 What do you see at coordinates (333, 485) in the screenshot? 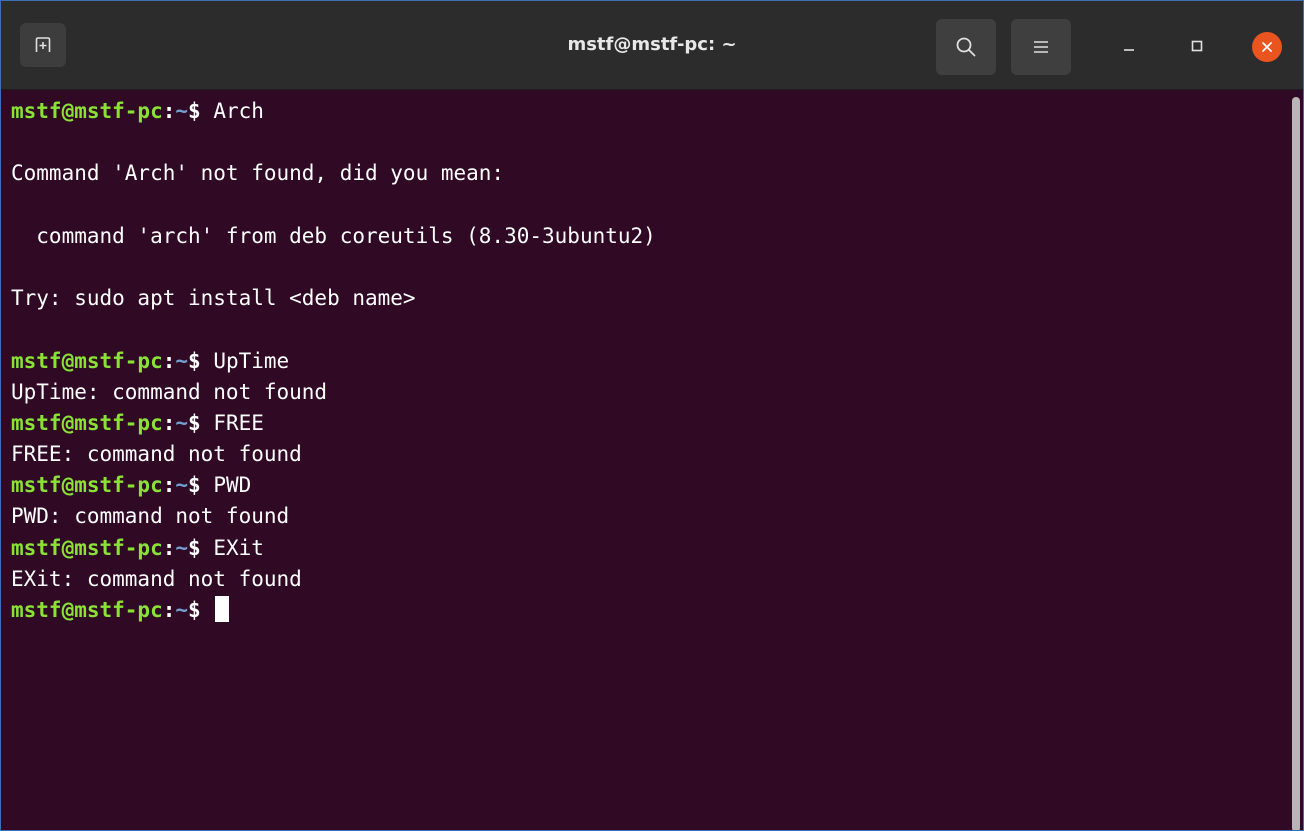
I see `prompt-line: mstf@mstf-pc:~$ PWD` at bounding box center [333, 485].